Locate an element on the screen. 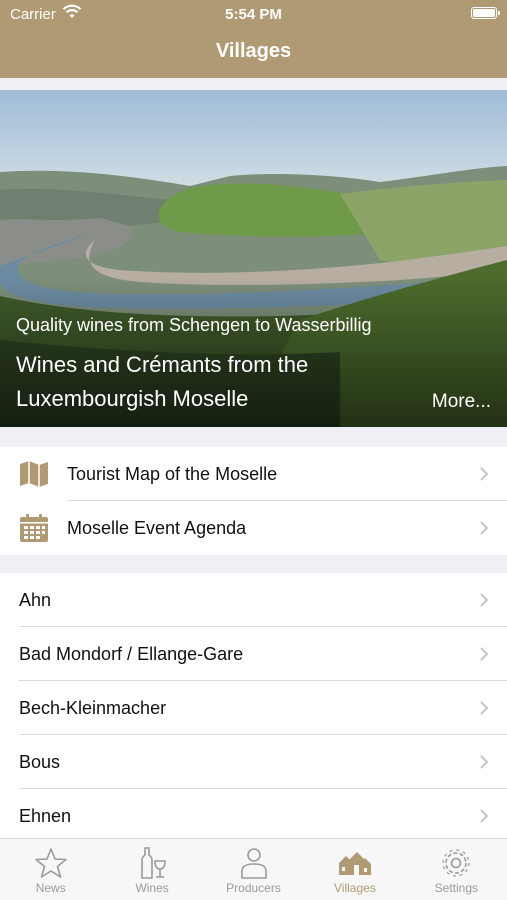  list-item-event-agenda: Moselle Event Agenda is located at coordinates (253, 528).